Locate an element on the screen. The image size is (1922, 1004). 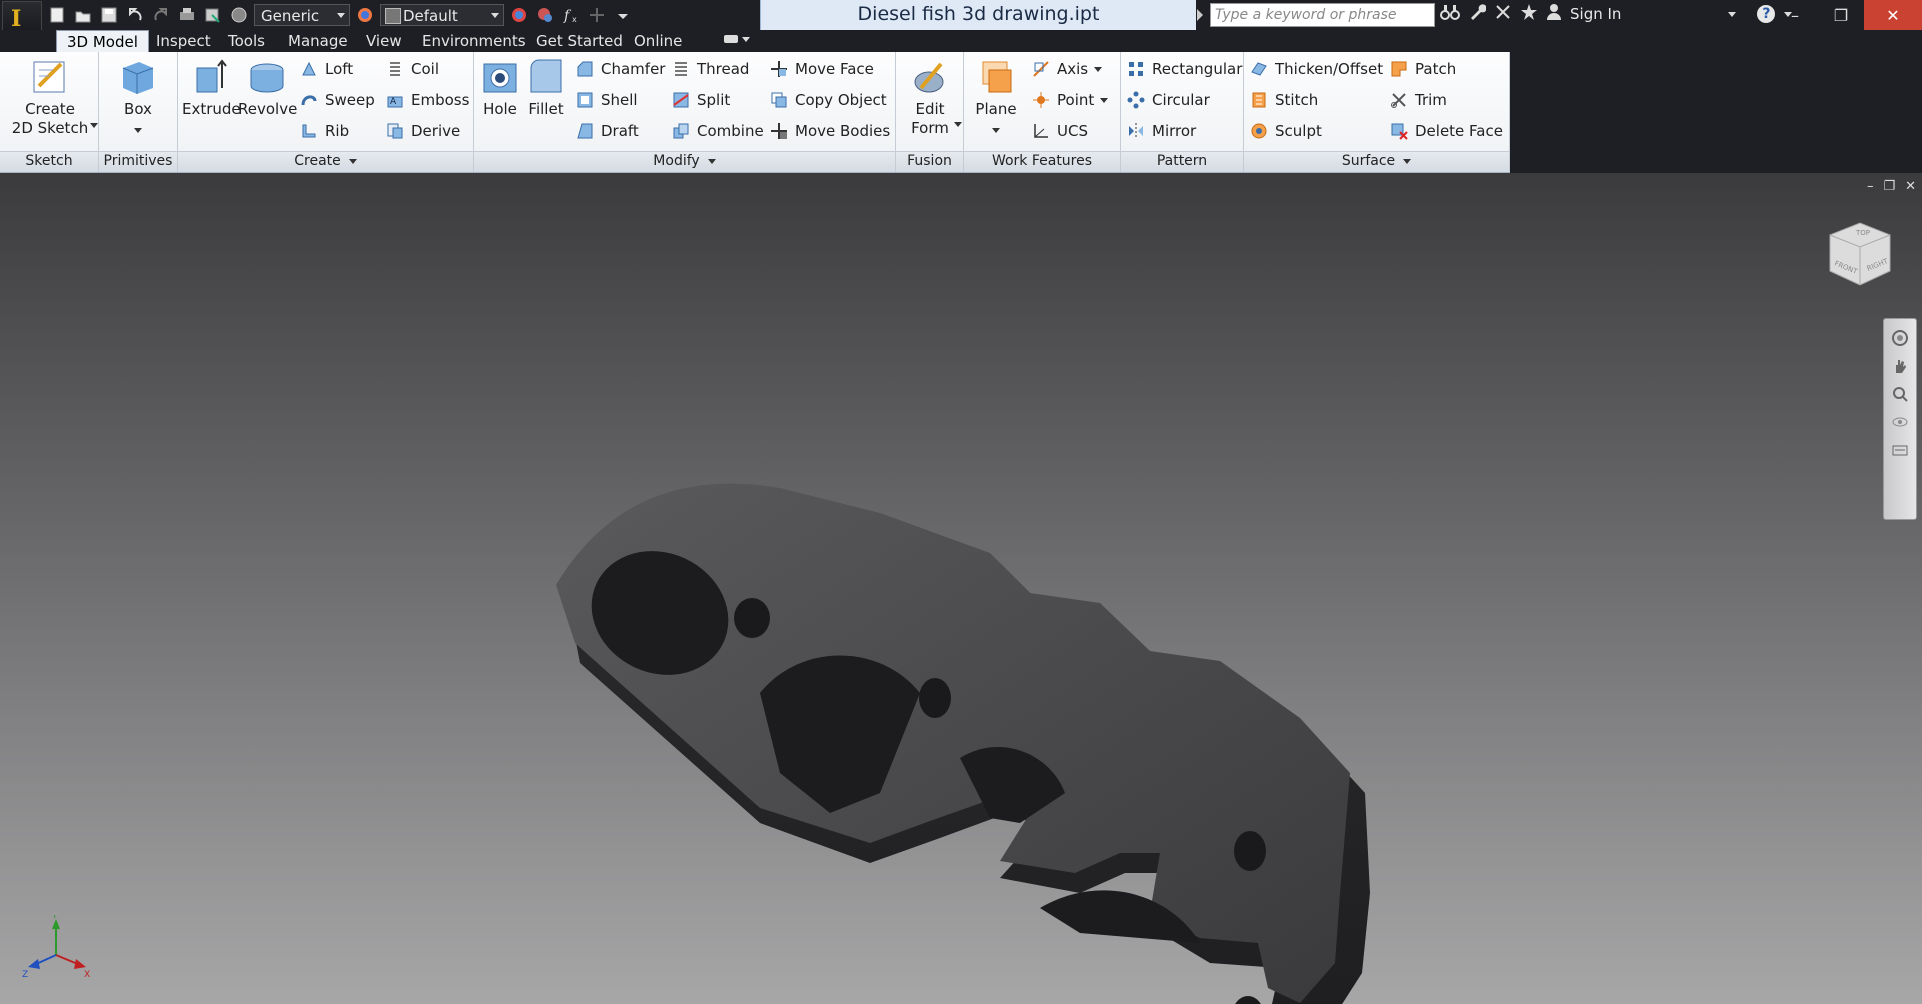
return-icon is located at coordinates (213, 15).